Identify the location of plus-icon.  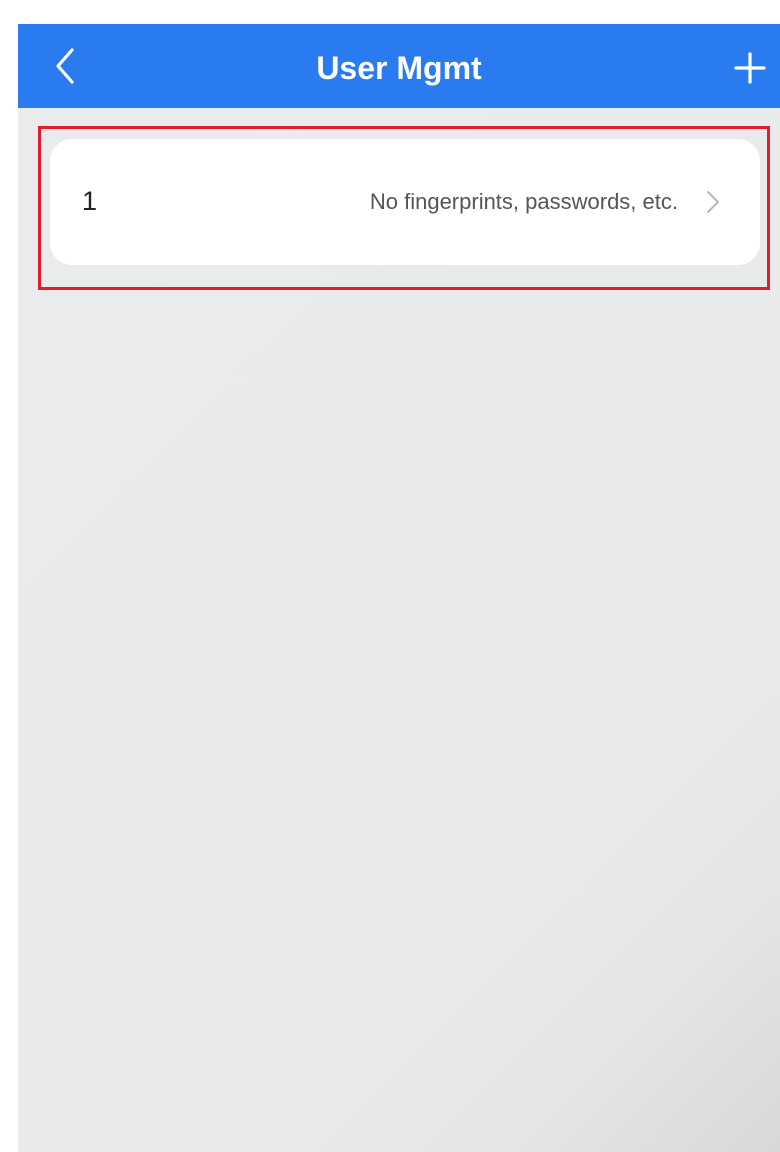
(750, 68).